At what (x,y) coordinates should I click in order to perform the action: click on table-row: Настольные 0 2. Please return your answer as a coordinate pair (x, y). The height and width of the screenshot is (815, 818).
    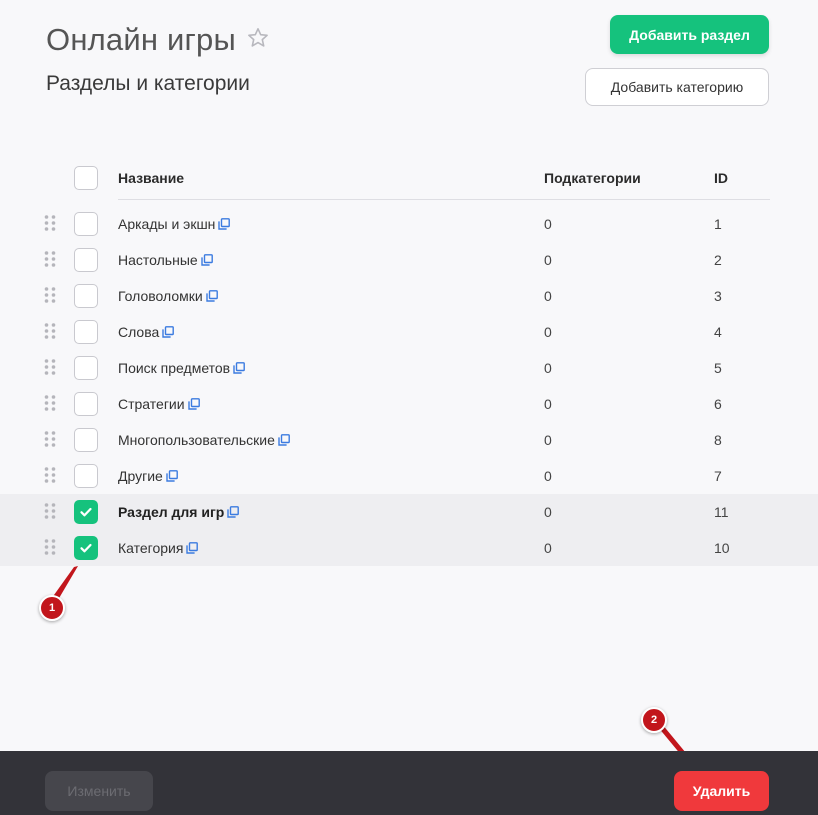
    Looking at the image, I should click on (409, 260).